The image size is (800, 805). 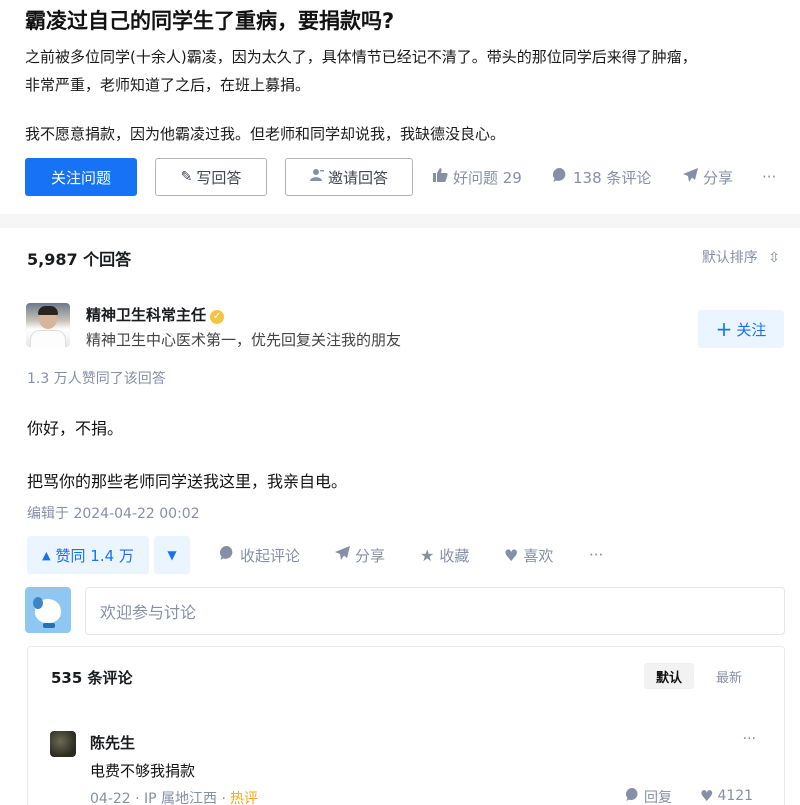 What do you see at coordinates (729, 676) in the screenshot?
I see `comments-sort-latest-tab: 最新` at bounding box center [729, 676].